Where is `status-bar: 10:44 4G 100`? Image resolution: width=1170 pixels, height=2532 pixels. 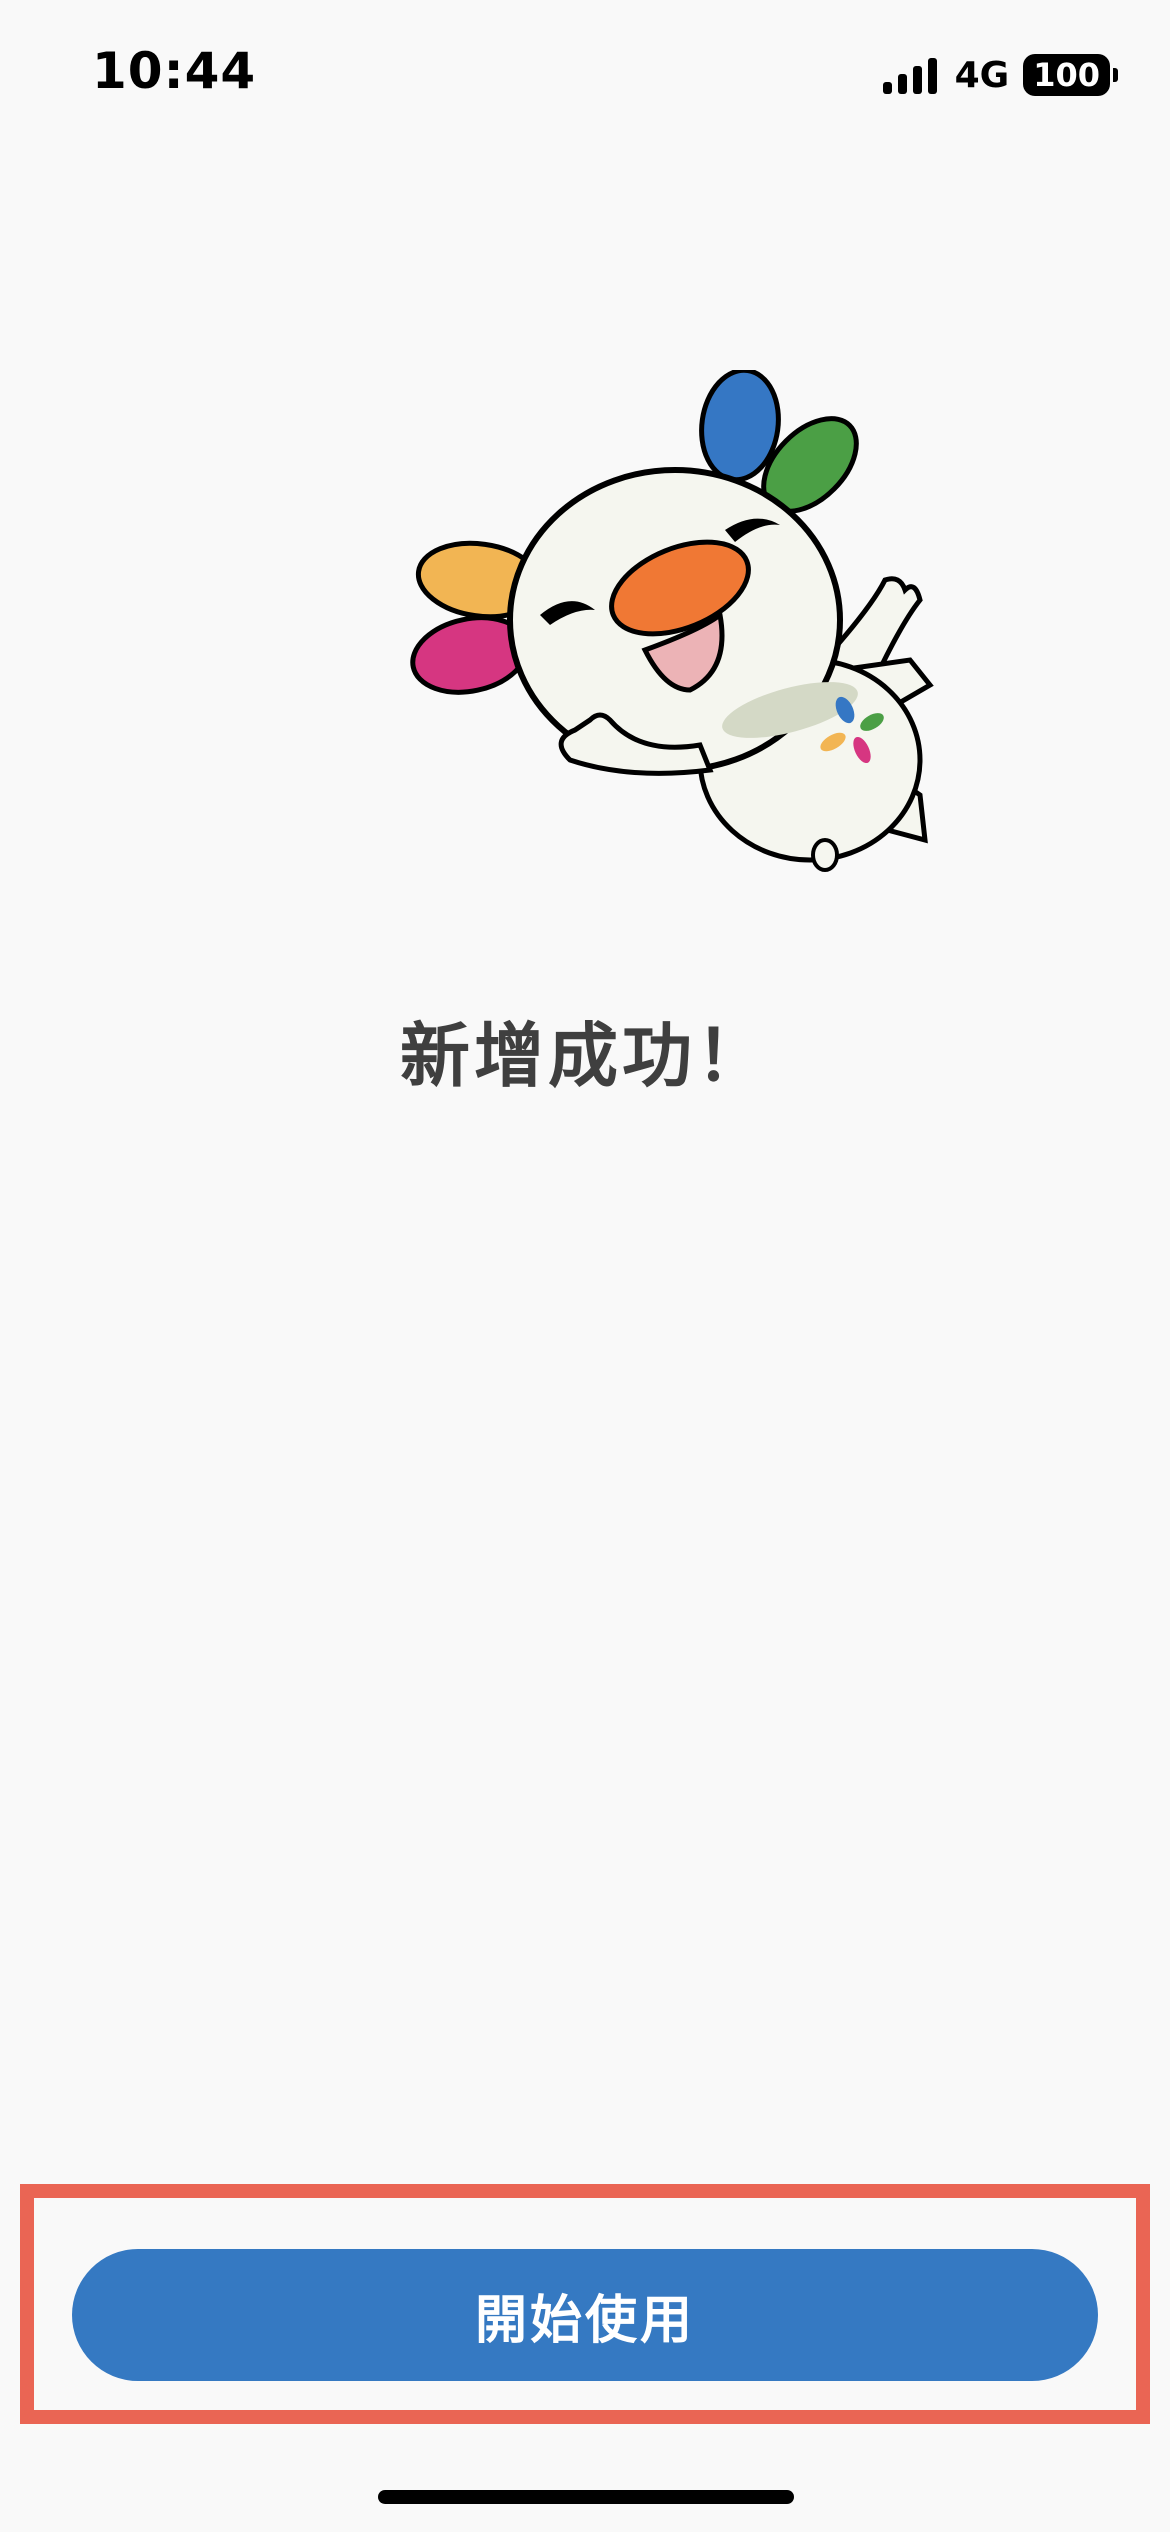
status-bar: 10:44 4G 100 is located at coordinates (585, 75).